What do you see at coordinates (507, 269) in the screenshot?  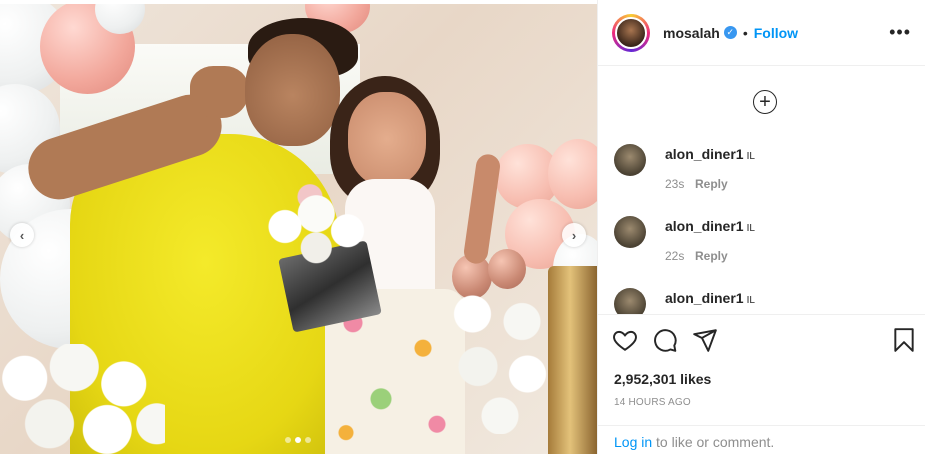 I see `balloon-rose` at bounding box center [507, 269].